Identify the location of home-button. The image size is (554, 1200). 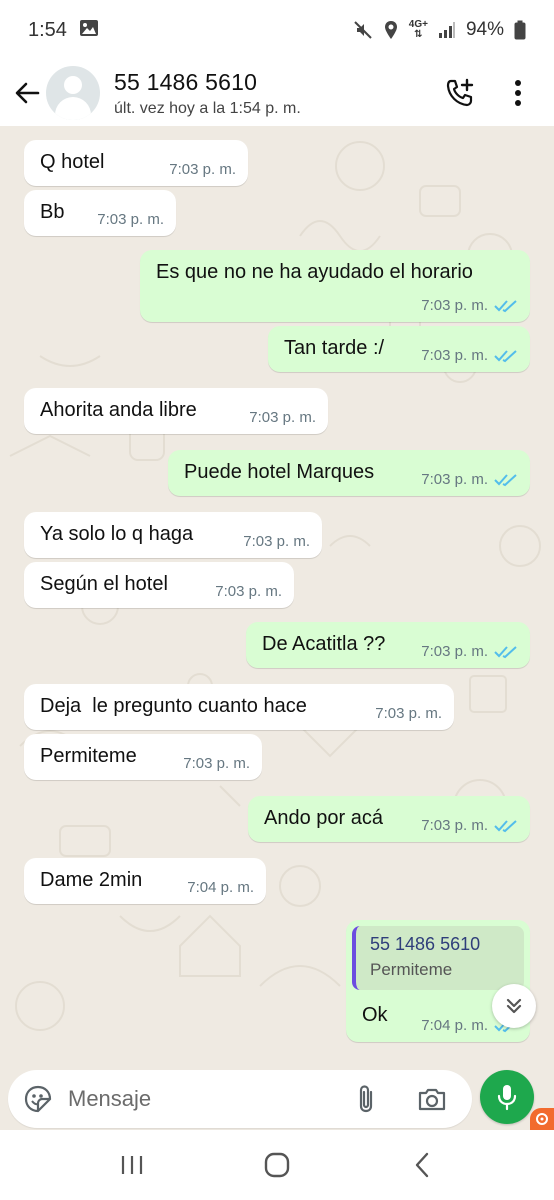
(277, 1165).